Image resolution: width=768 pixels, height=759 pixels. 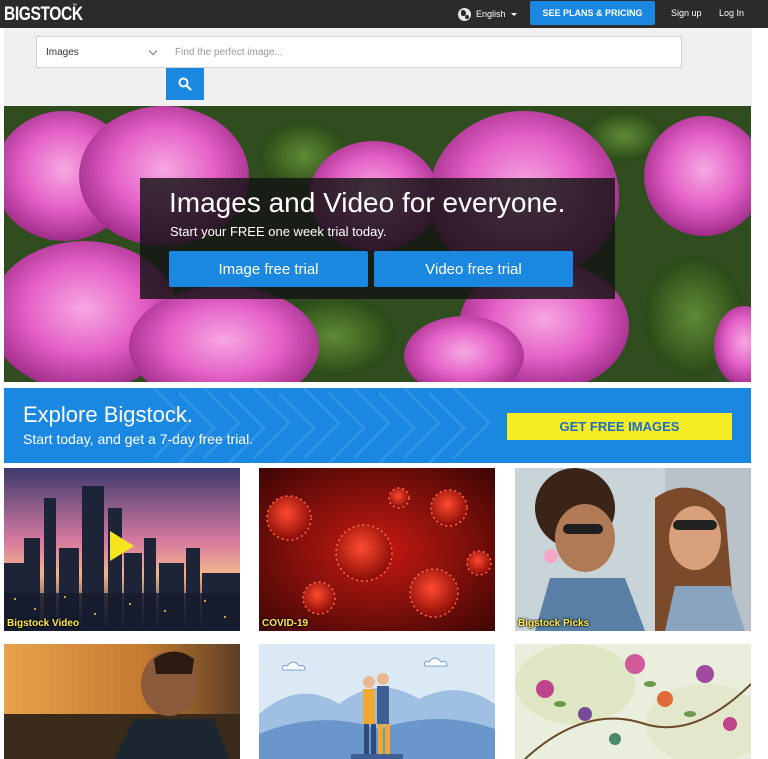 I want to click on explore-subtitle: Start today, and get a 7-day free trial., so click(x=138, y=439).